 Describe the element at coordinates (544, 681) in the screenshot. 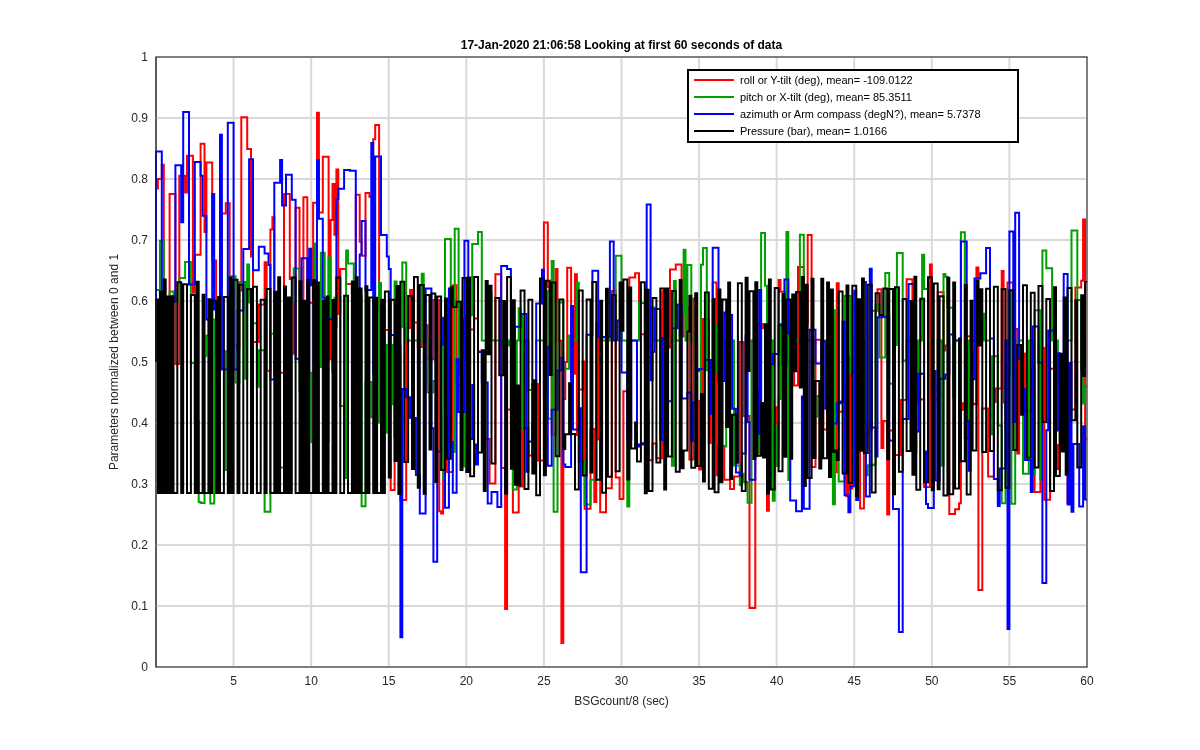

I see `axis-tick-label: 25` at that location.